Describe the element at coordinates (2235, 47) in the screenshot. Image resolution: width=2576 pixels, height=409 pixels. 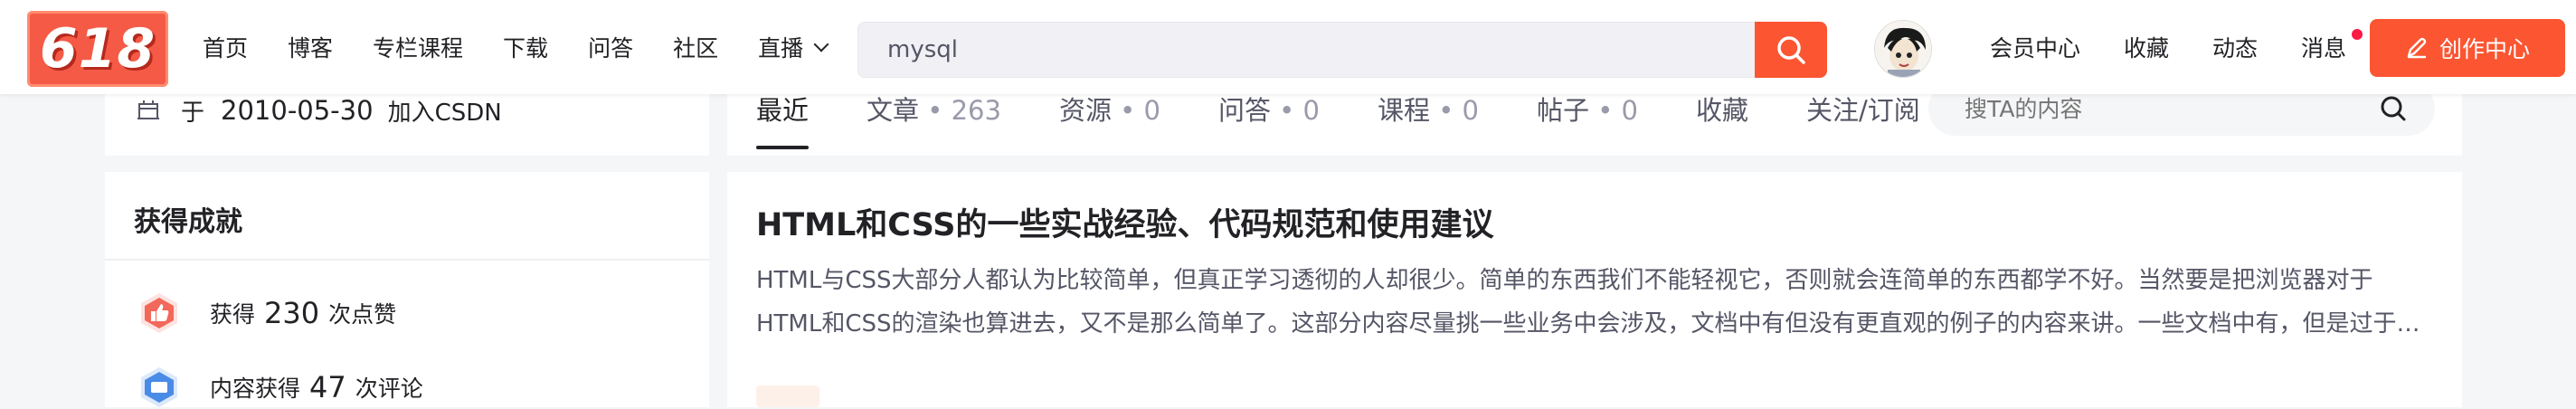
I see `nav-activity: 动态` at that location.